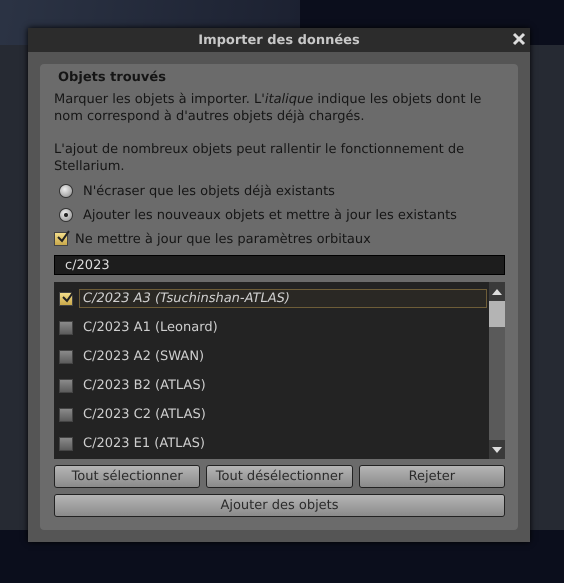 The image size is (564, 583). What do you see at coordinates (283, 443) in the screenshot?
I see `object-list-item: C/2023 E1 (ATLAS)` at bounding box center [283, 443].